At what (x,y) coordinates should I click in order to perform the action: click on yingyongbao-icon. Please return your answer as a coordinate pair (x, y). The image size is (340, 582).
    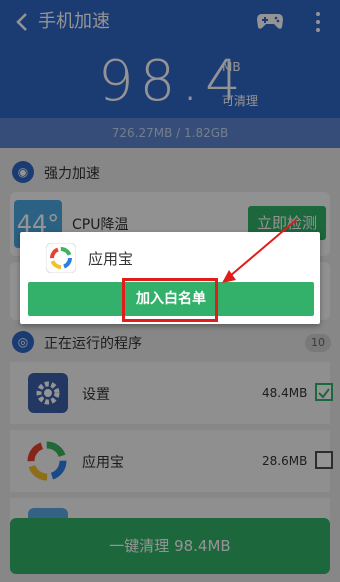
    Looking at the image, I should click on (61, 258).